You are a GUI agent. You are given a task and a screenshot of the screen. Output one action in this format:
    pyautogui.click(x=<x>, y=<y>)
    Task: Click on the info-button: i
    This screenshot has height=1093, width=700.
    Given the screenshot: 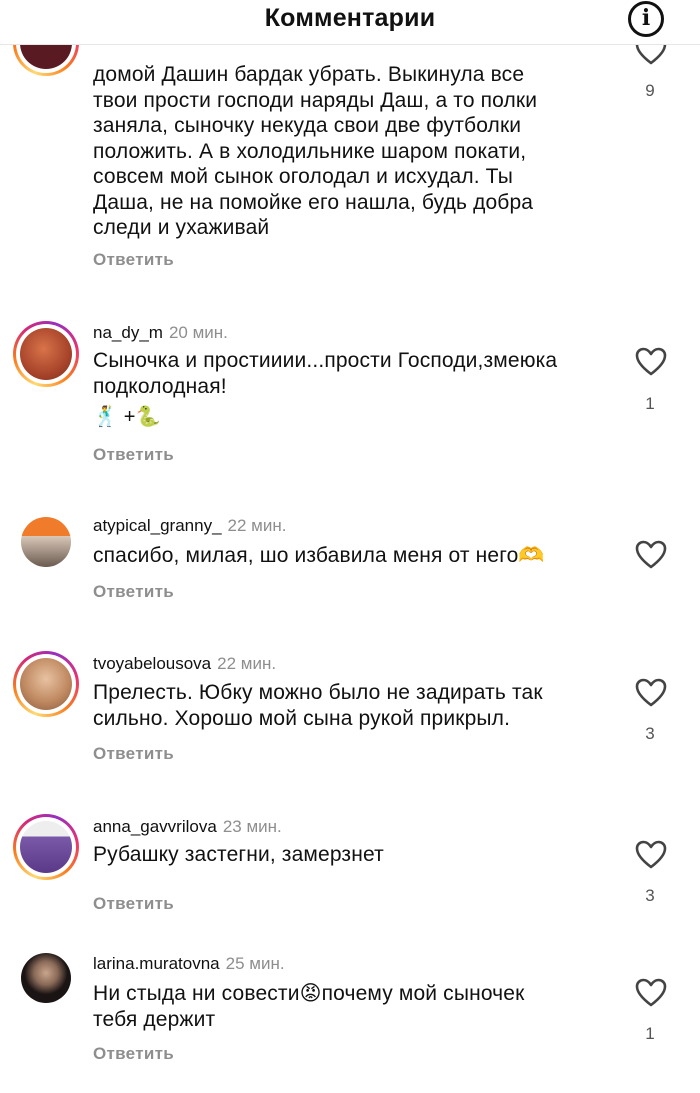 What is the action you would take?
    pyautogui.click(x=646, y=19)
    